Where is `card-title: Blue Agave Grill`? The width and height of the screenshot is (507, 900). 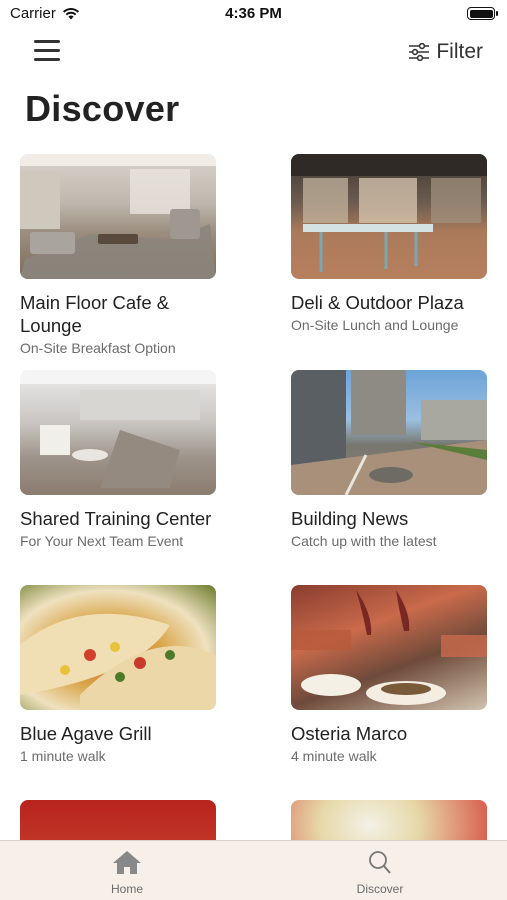 card-title: Blue Agave Grill is located at coordinates (86, 733).